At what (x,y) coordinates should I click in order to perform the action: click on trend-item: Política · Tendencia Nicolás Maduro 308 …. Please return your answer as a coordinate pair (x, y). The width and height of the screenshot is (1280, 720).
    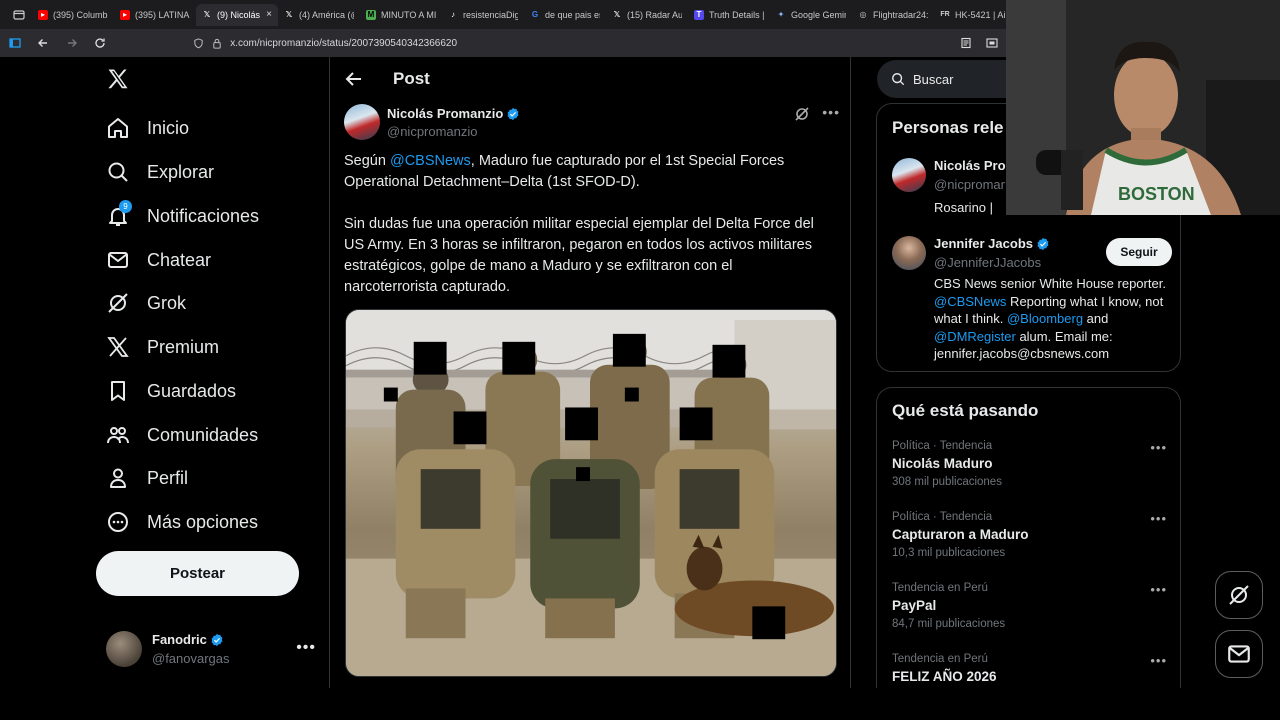
    Looking at the image, I should click on (1032, 470).